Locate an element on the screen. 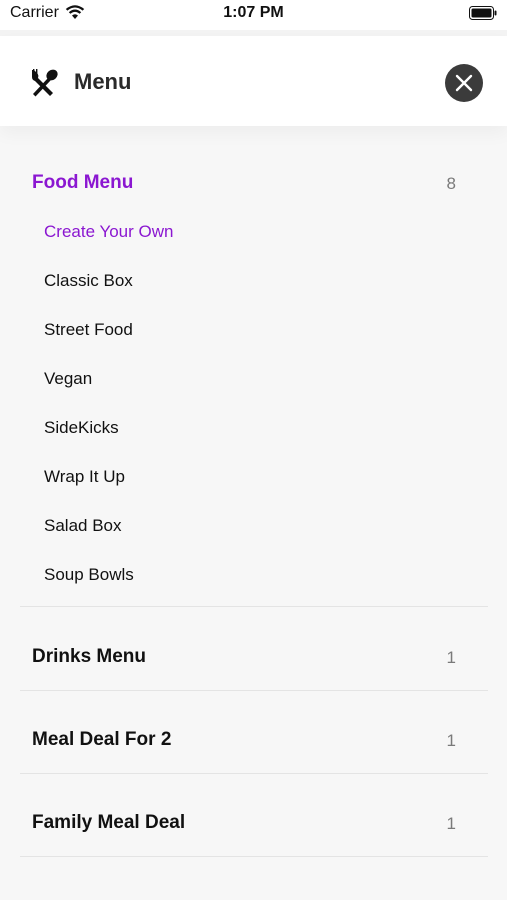  menu-item-classic-box: Classic Box is located at coordinates (88, 281).